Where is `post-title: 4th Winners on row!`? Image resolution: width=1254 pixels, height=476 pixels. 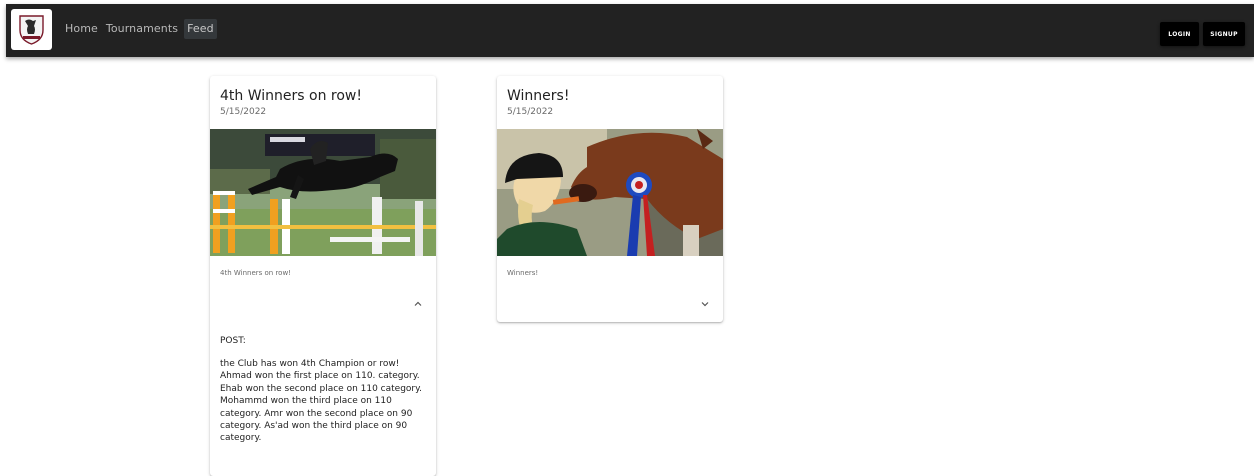
post-title: 4th Winners on row! is located at coordinates (291, 96).